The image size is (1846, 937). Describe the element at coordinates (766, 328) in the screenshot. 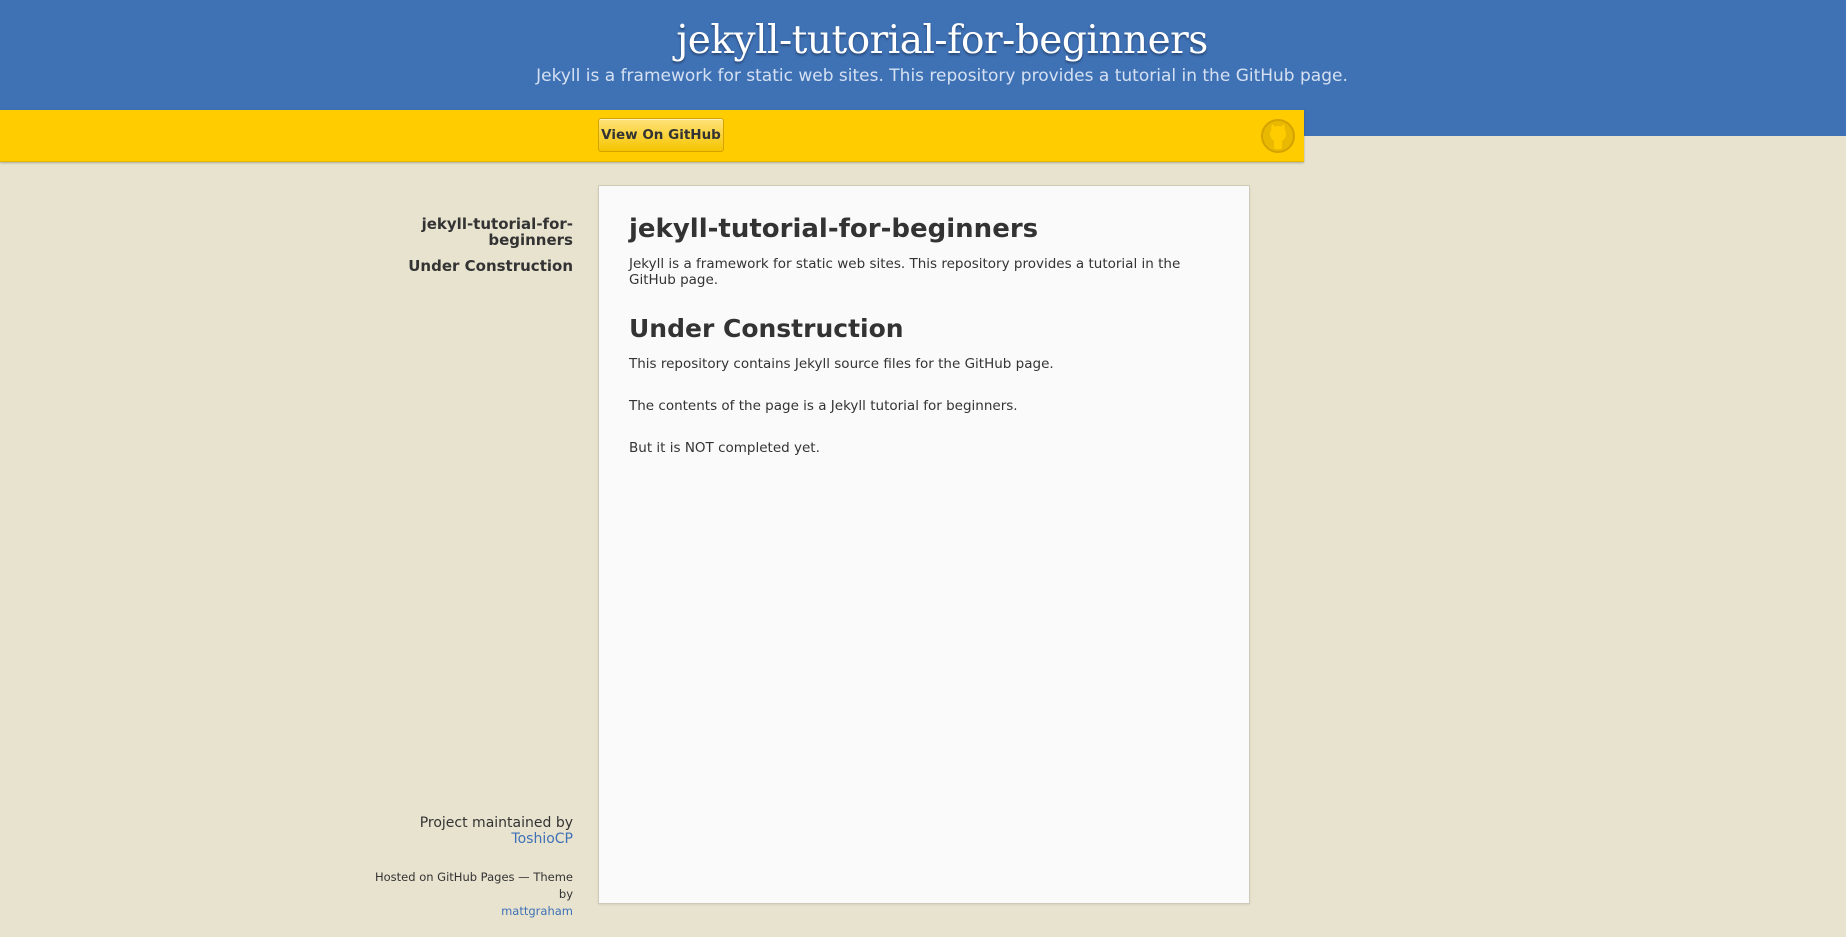

I see `section-heading: Under Construction` at that location.